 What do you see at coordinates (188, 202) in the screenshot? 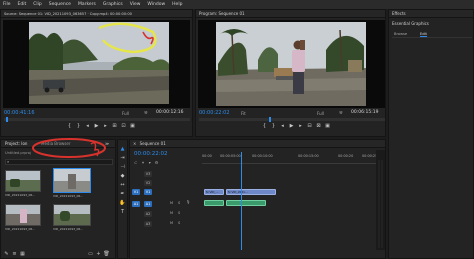
I see `voiceover-icon: 🎙` at bounding box center [188, 202].